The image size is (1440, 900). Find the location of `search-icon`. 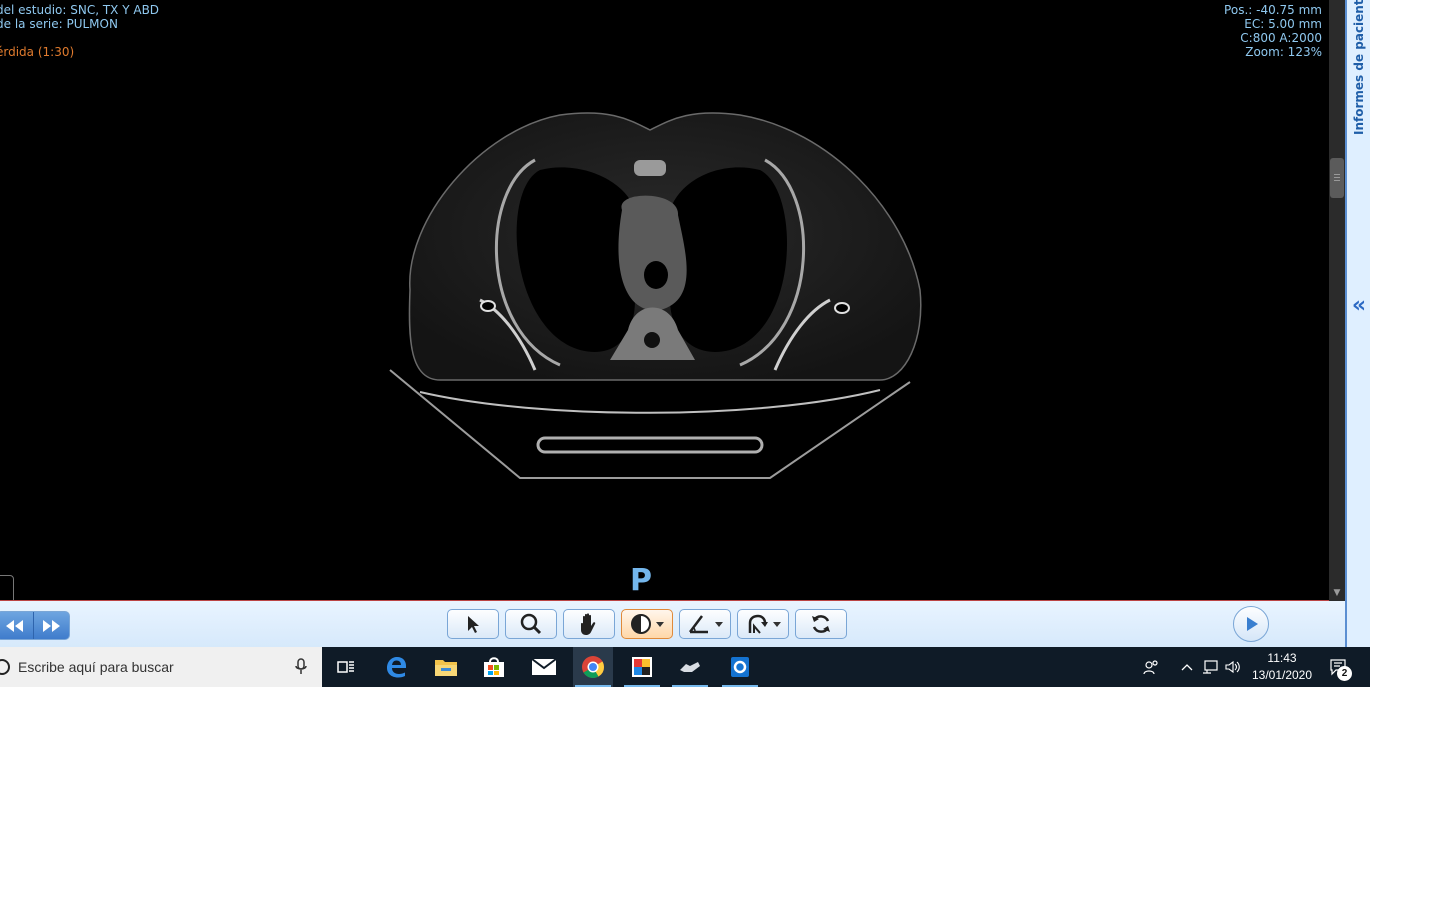

search-icon is located at coordinates (5, 667).